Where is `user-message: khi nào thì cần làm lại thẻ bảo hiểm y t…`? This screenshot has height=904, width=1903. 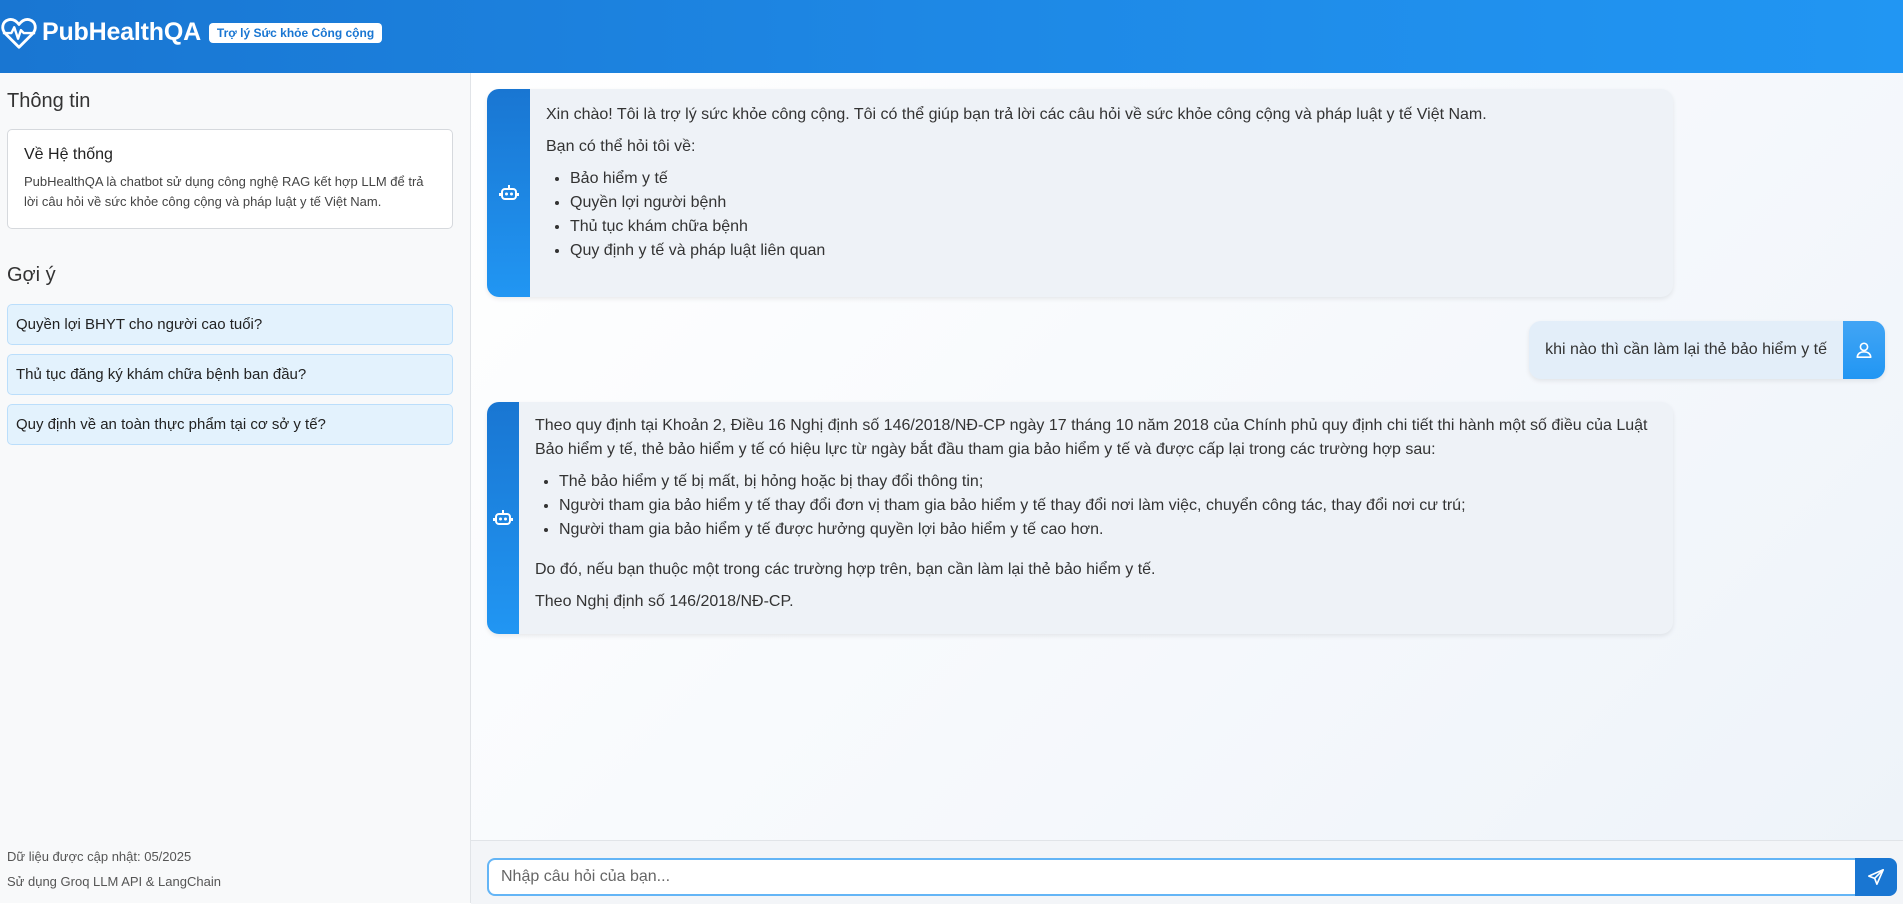 user-message: khi nào thì cần làm lại thẻ bảo hiểm y t… is located at coordinates (1707, 350).